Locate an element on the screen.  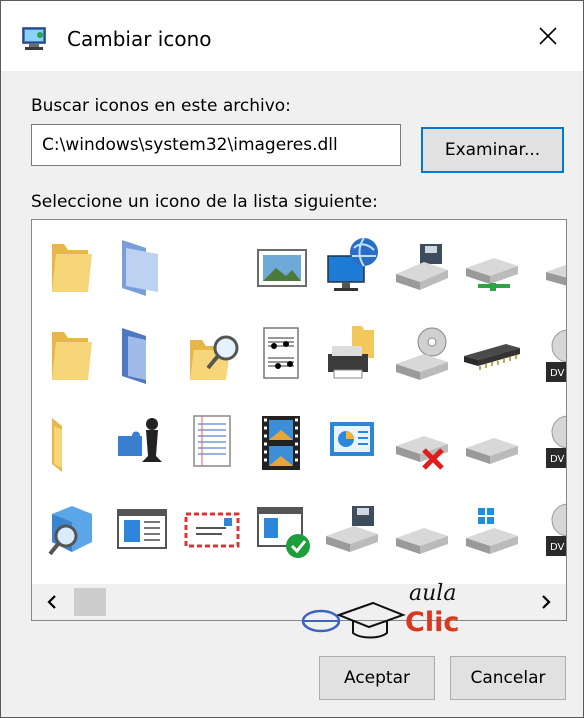
title-bar: Cambiar icono is located at coordinates (292, 36).